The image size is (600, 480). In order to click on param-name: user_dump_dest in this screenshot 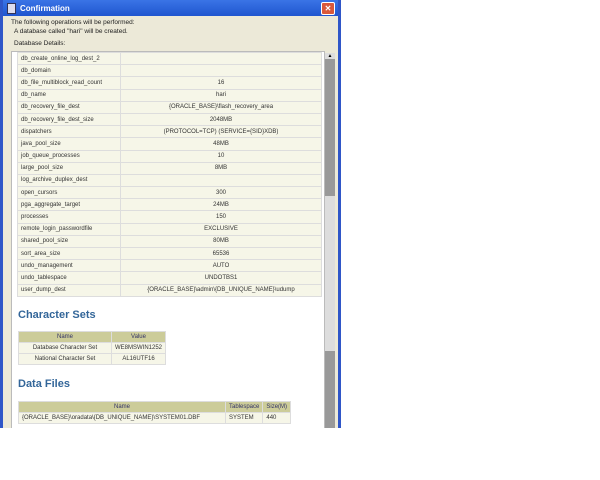, I will do `click(69, 290)`.